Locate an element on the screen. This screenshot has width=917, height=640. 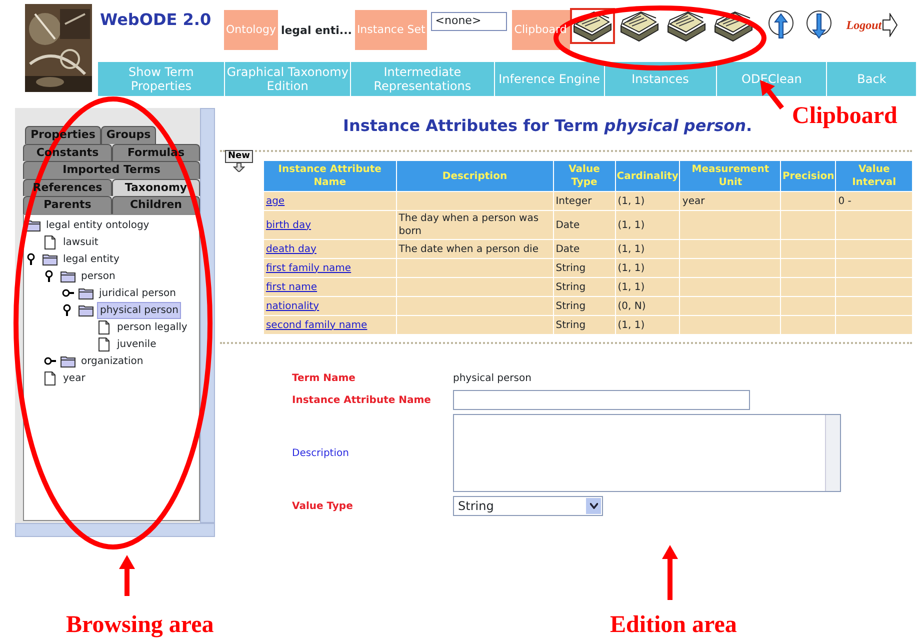
description-field is located at coordinates (647, 453).